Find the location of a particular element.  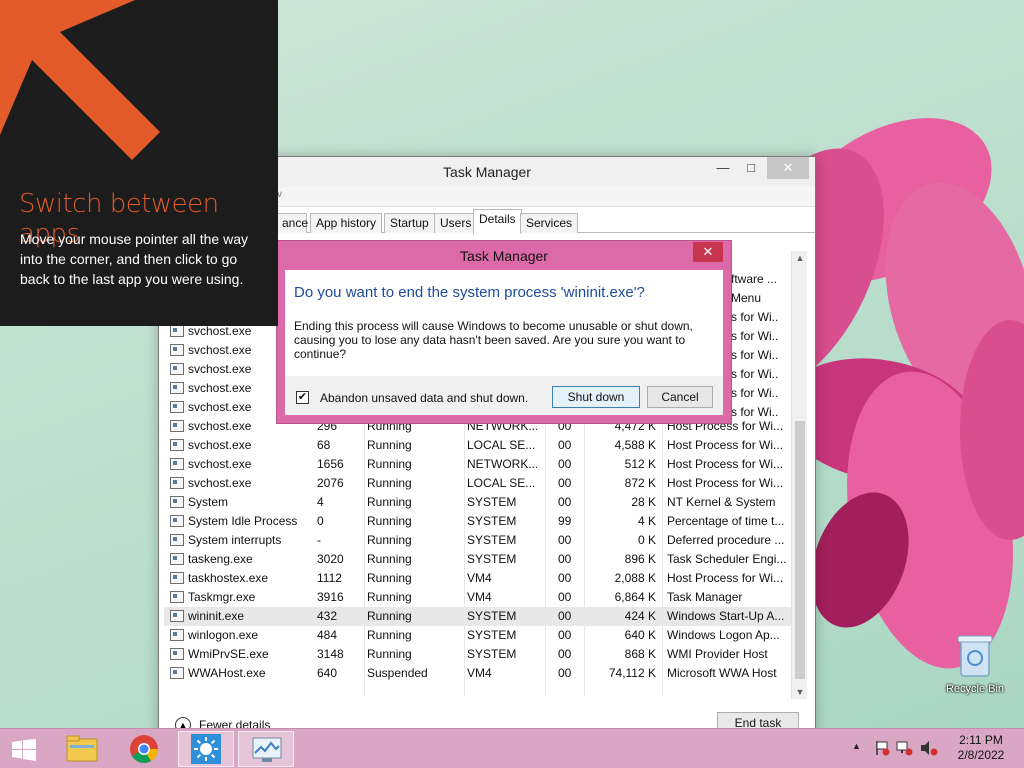

process-memory: 74,112 K is located at coordinates (632, 673).